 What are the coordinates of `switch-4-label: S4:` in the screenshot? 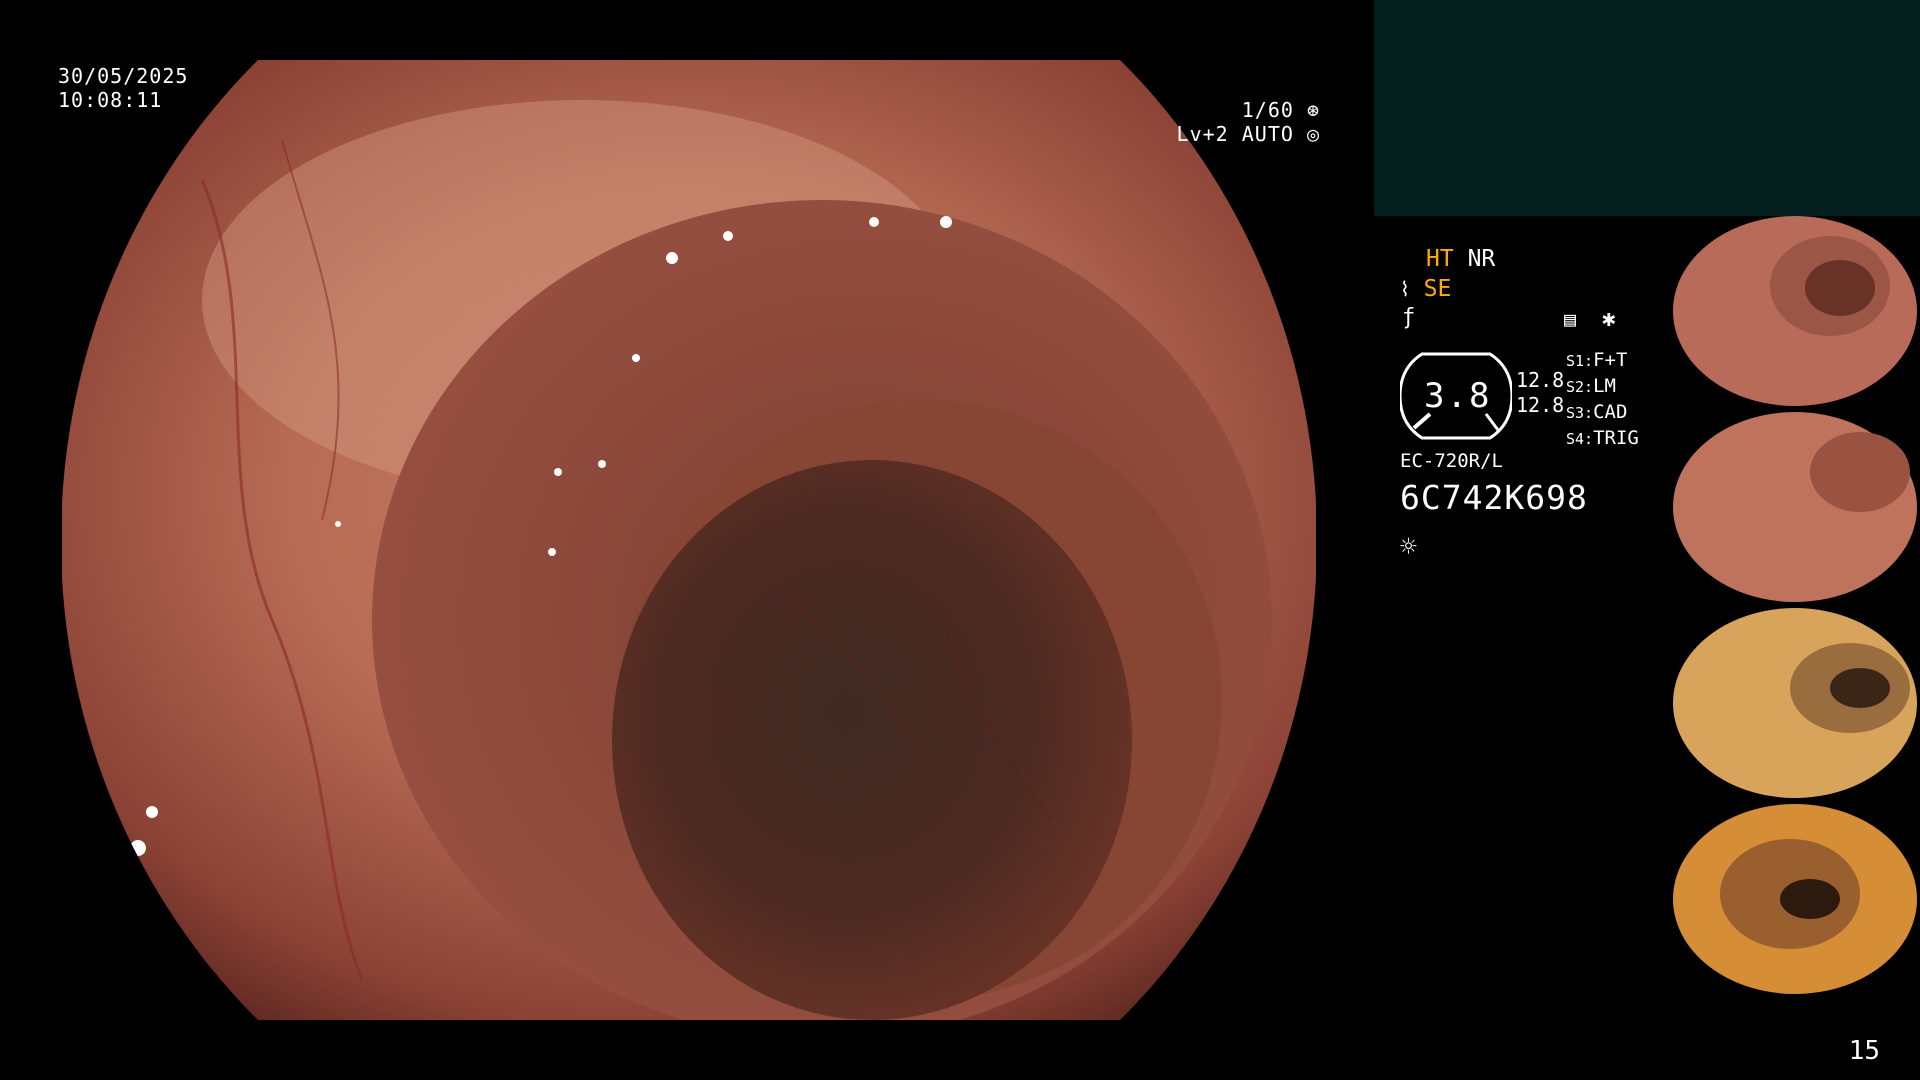 It's located at (1580, 439).